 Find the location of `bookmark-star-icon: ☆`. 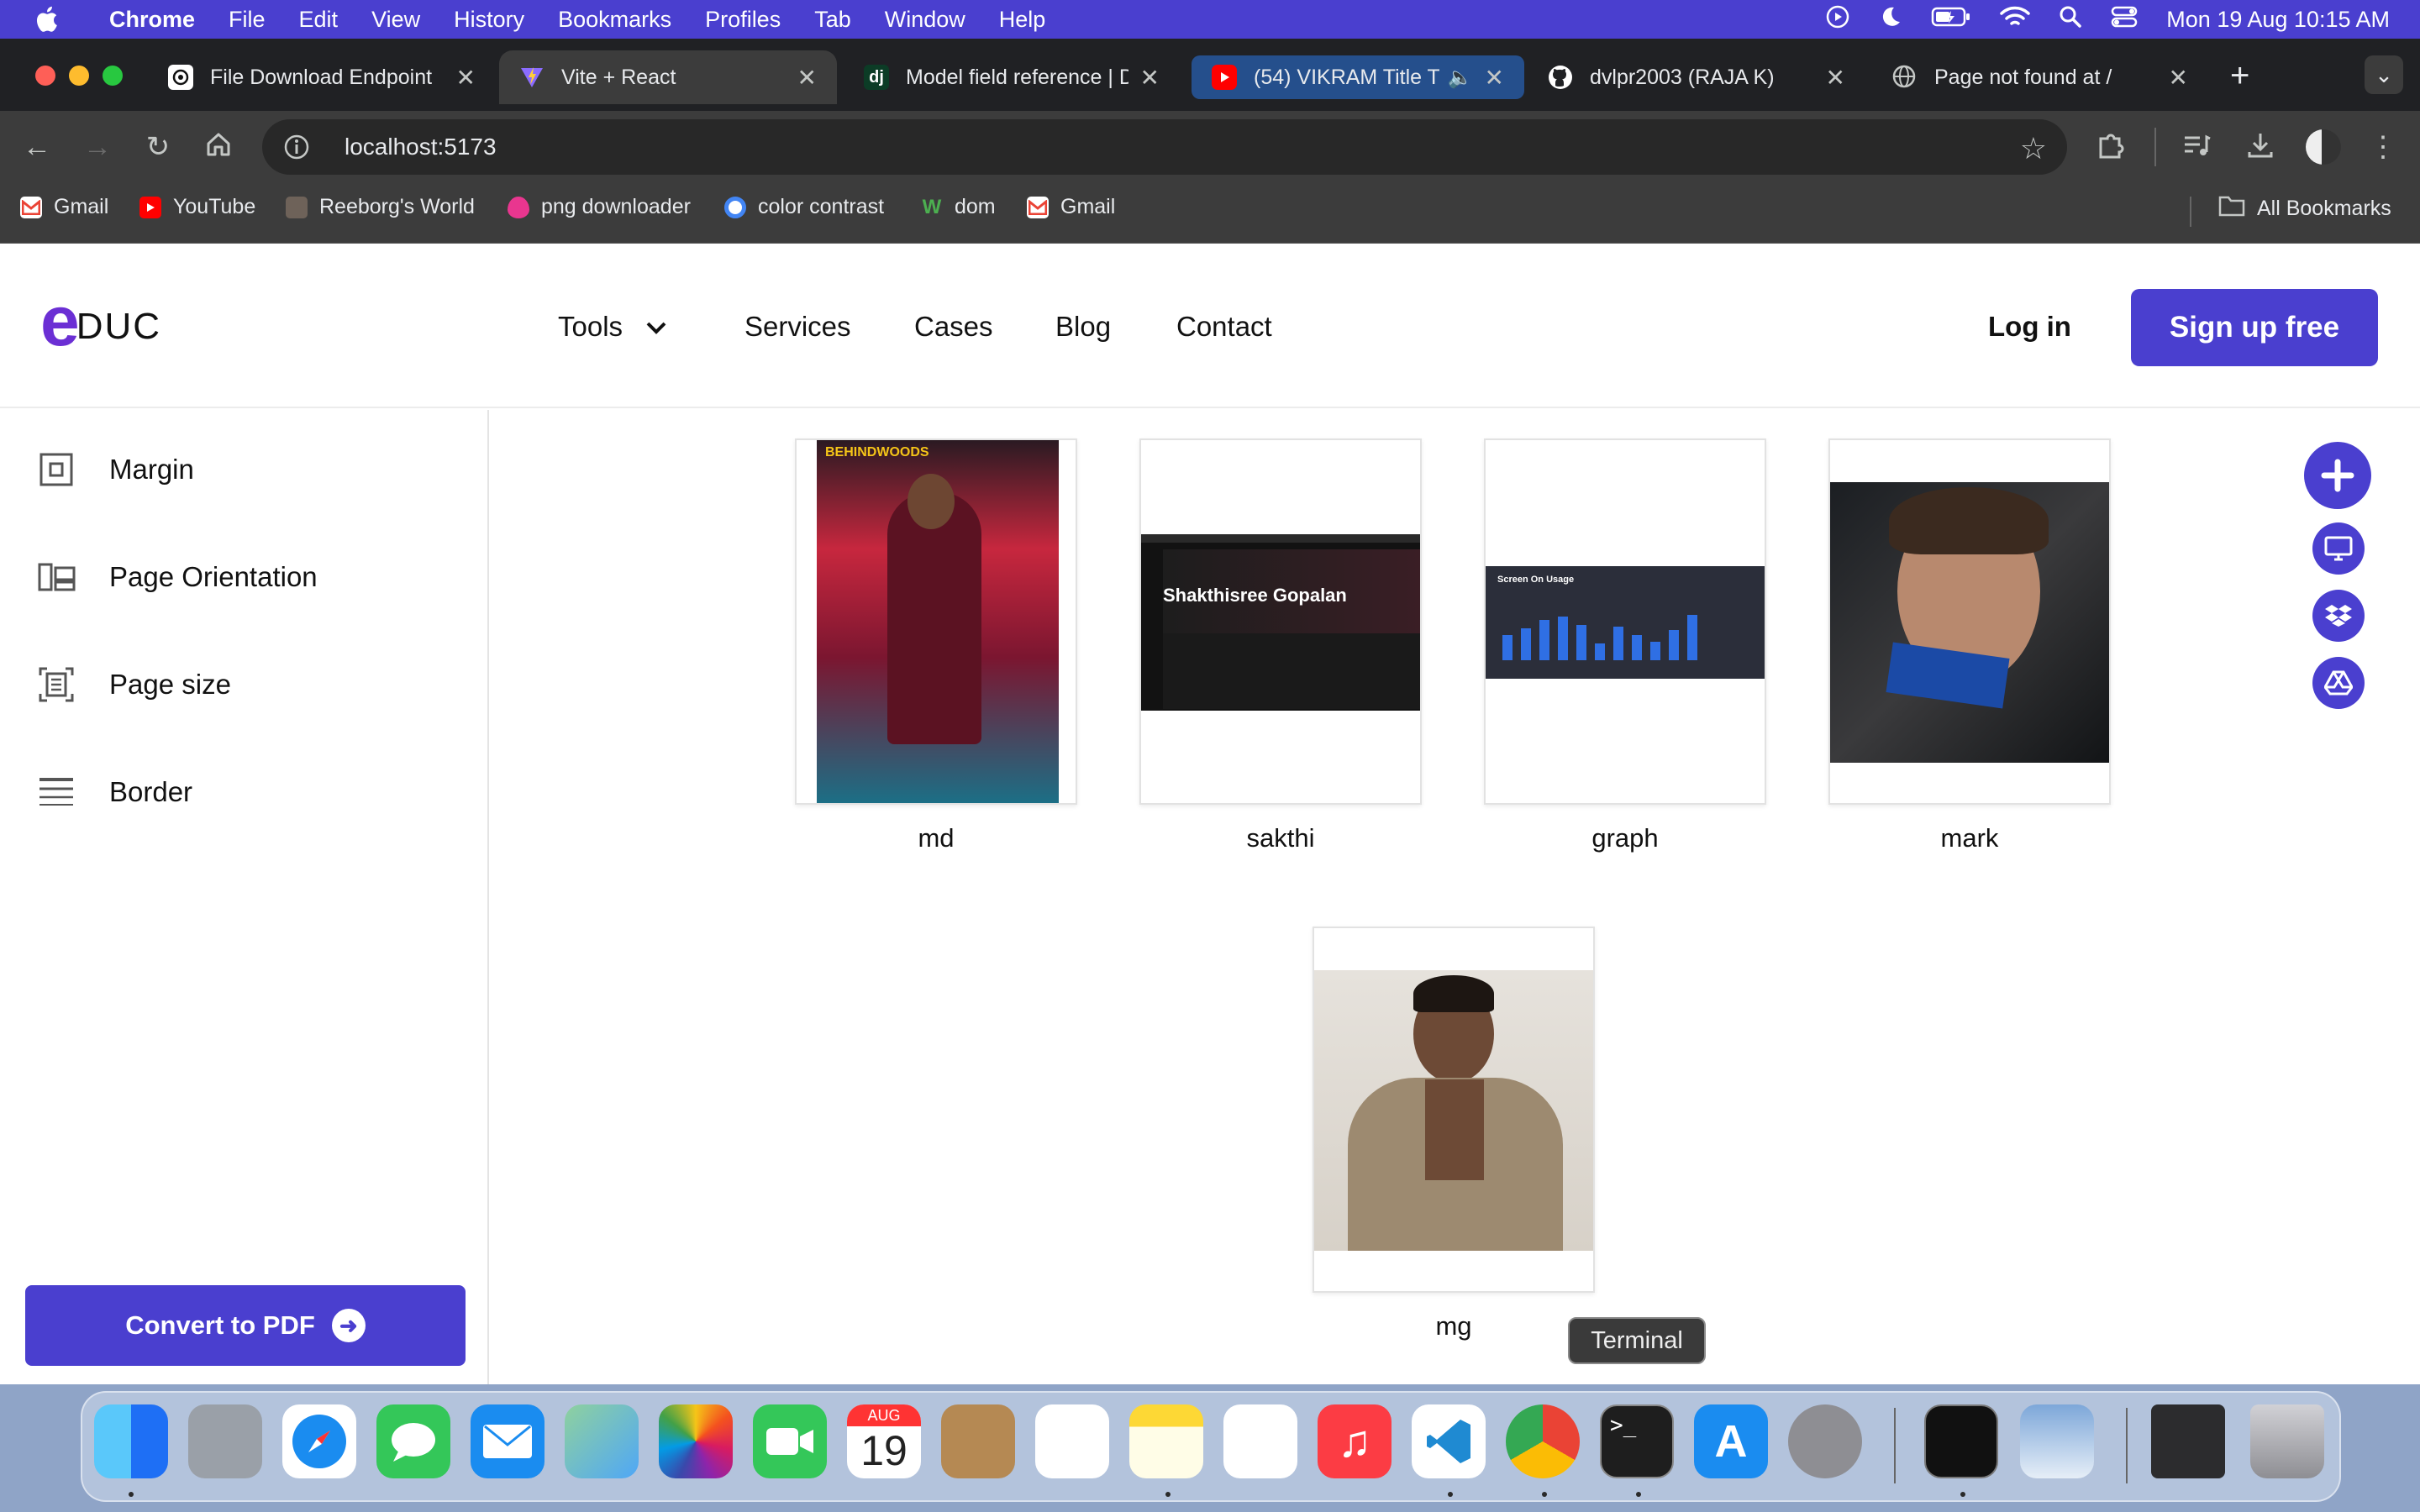

bookmark-star-icon: ☆ is located at coordinates (2034, 148).